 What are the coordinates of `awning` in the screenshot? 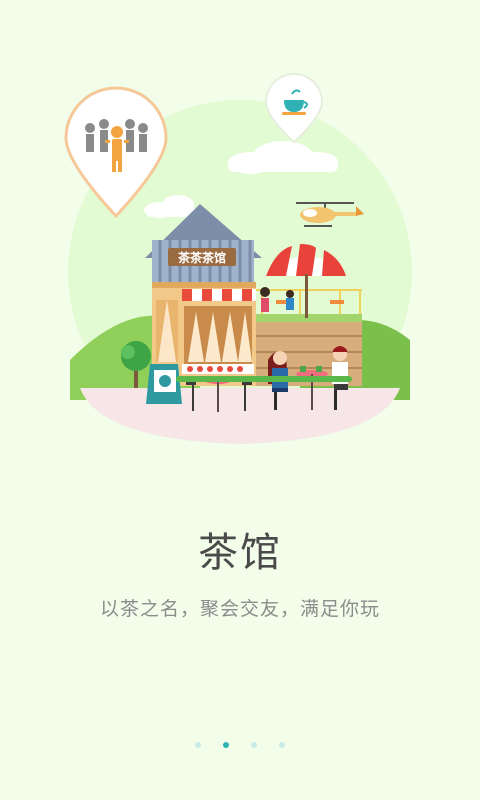 It's located at (219, 295).